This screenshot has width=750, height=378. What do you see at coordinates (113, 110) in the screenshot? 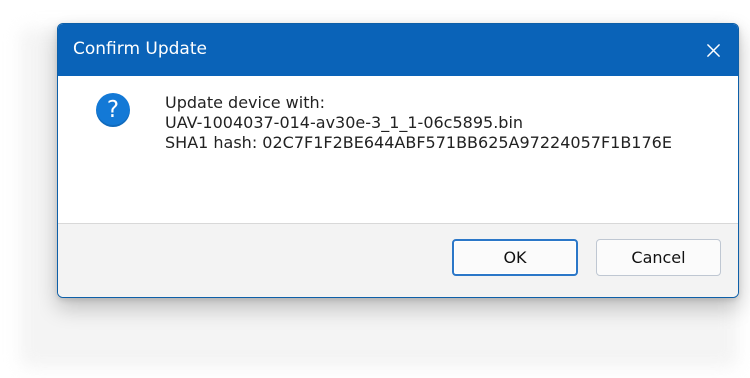
I see `question-mark-icon: ?` at bounding box center [113, 110].